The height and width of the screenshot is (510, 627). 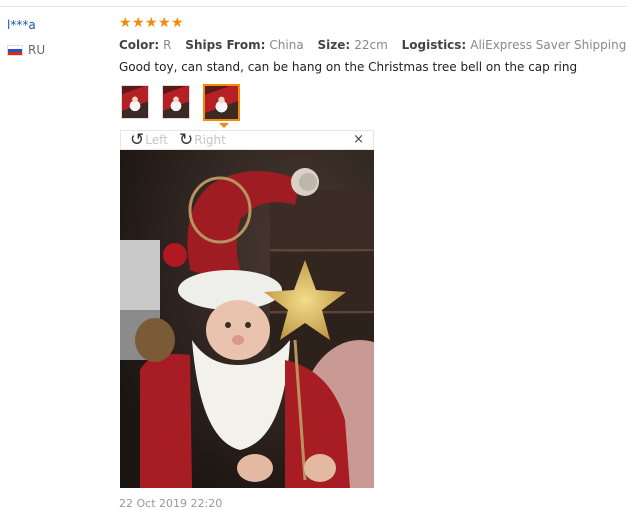 What do you see at coordinates (224, 125) in the screenshot?
I see `active-thumbnail-caret-icon` at bounding box center [224, 125].